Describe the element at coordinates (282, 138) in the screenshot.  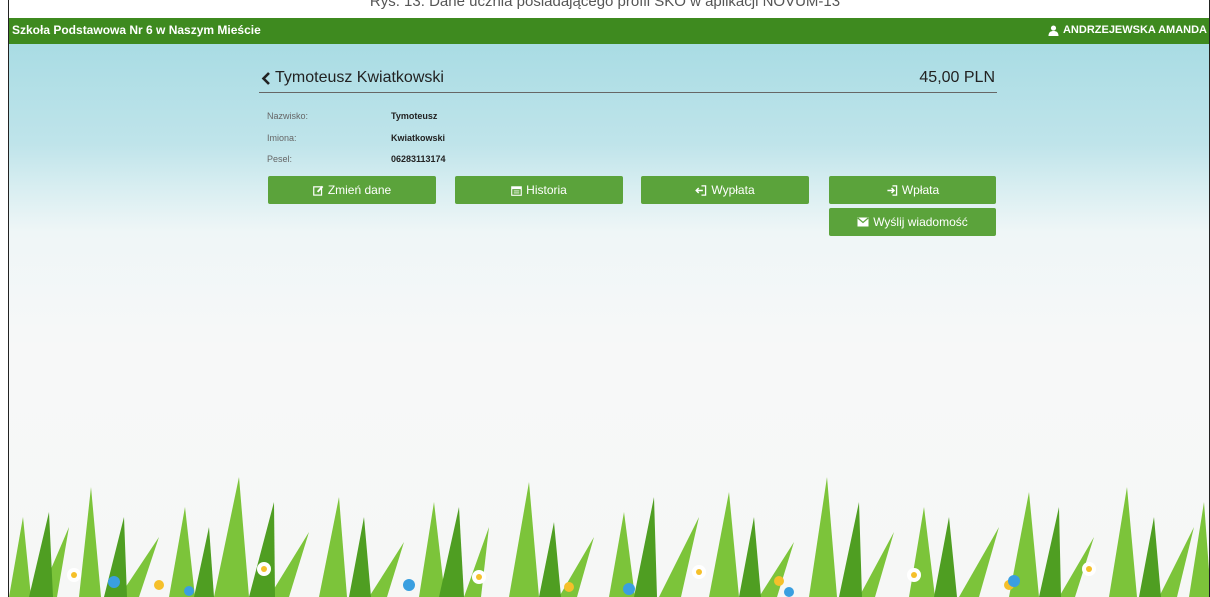
I see `field-label-names: Imiona:` at that location.